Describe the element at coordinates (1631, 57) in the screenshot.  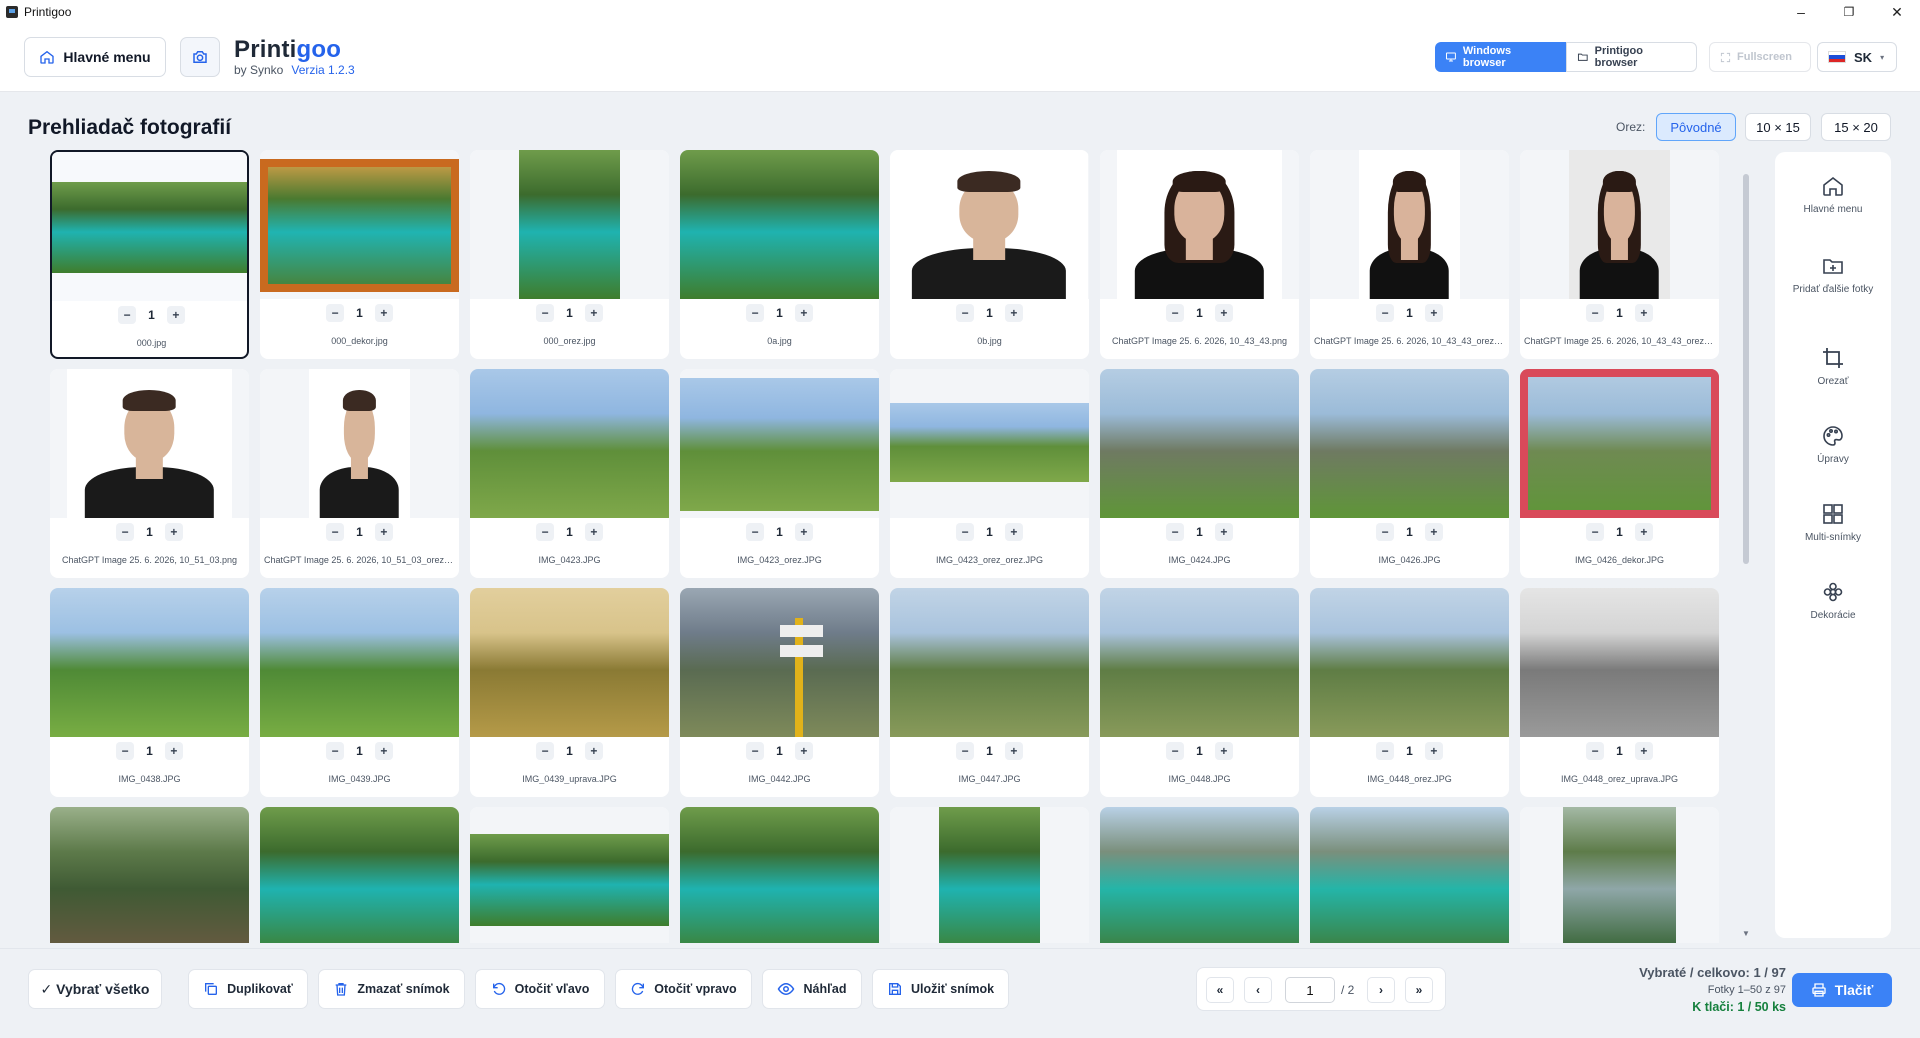
I see `printigoo-browser-button: Printigoo browser` at that location.